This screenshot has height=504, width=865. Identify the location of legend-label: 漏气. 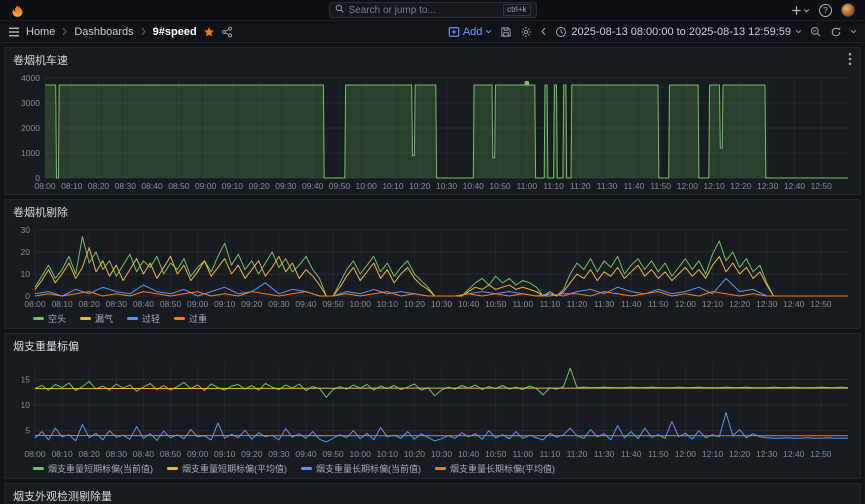
(104, 318).